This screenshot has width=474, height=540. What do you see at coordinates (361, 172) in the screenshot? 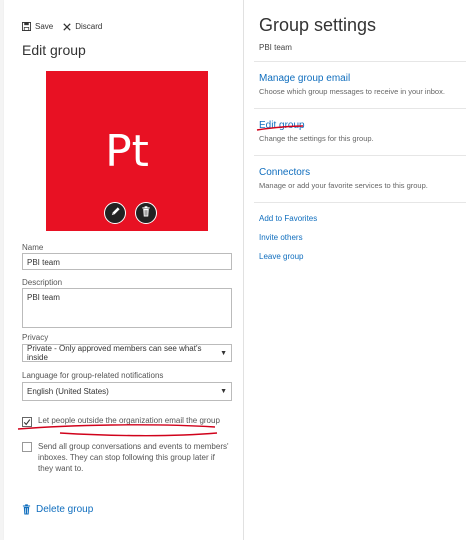
I see `connectors-link: Connectors` at bounding box center [361, 172].